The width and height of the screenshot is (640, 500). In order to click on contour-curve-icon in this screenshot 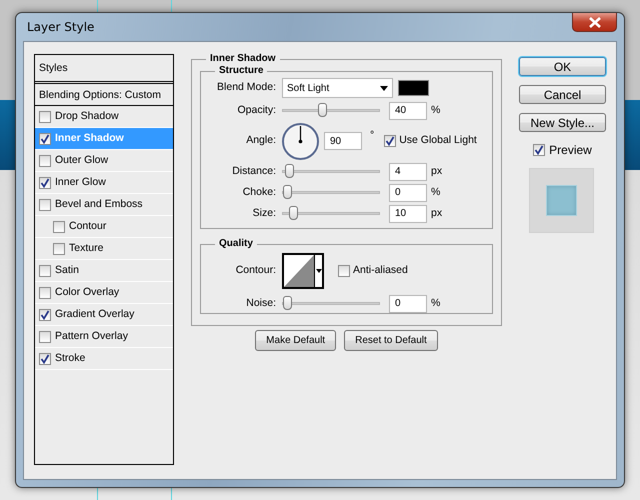, I will do `click(299, 271)`.